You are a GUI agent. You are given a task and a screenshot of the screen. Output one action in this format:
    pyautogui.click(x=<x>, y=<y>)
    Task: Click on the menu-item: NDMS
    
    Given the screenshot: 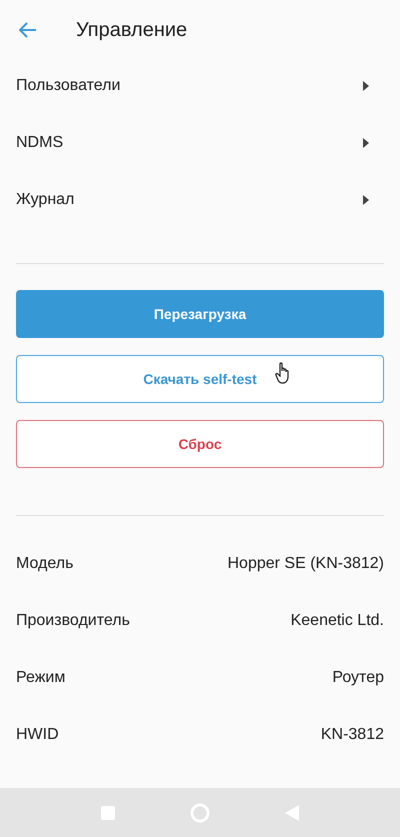 What is the action you would take?
    pyautogui.click(x=200, y=142)
    